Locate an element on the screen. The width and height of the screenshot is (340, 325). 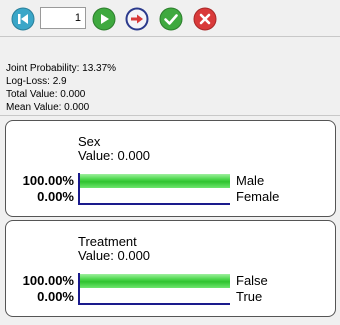
go-to-record-icon is located at coordinates (137, 19).